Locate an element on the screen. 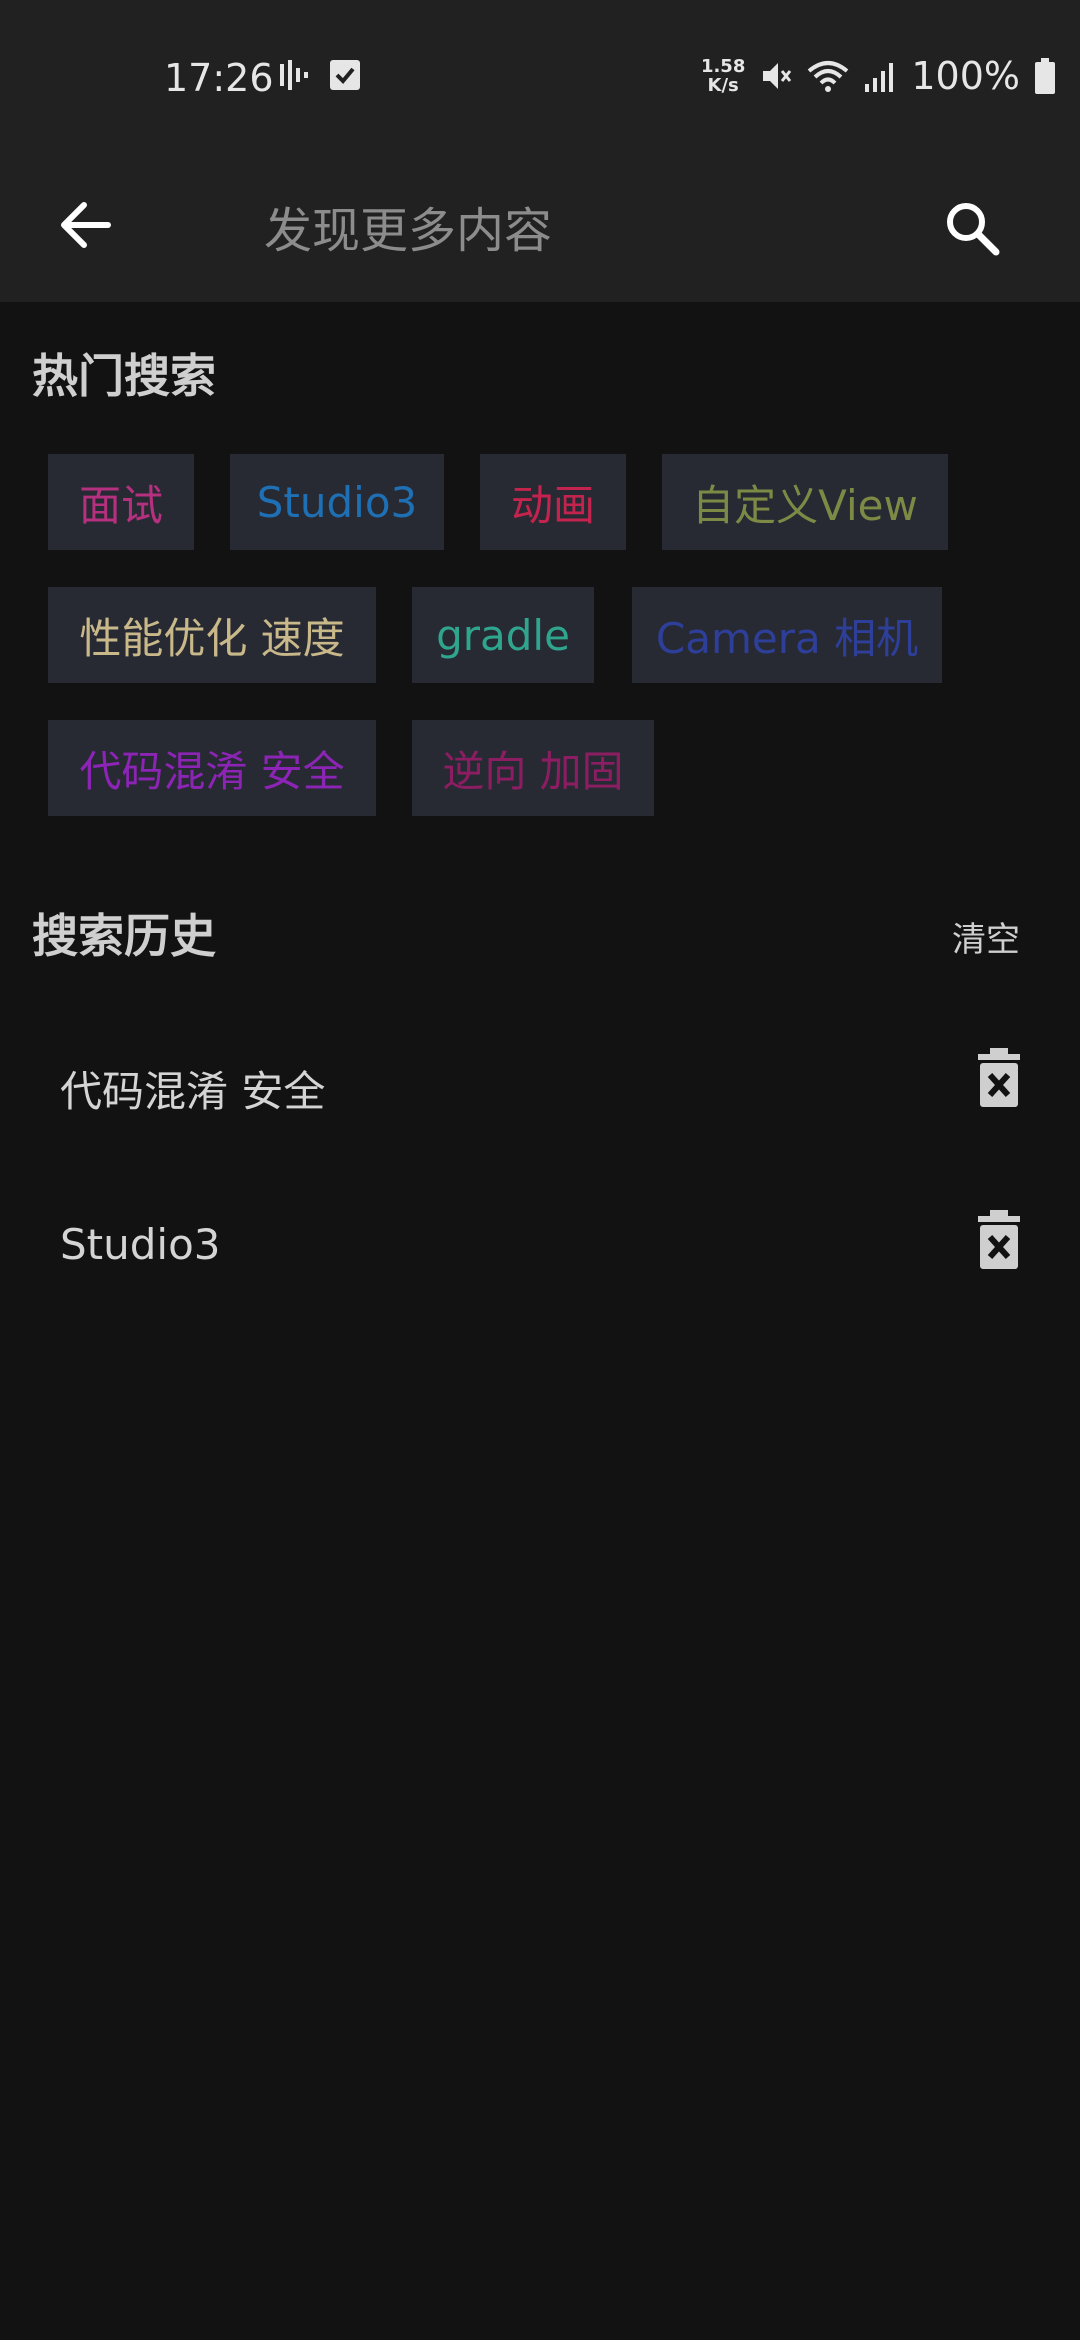 This screenshot has height=2340, width=1080. hot-tag: 代码混淆 安全 is located at coordinates (212, 768).